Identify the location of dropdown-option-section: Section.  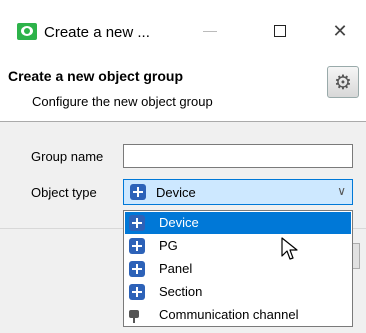
(238, 292).